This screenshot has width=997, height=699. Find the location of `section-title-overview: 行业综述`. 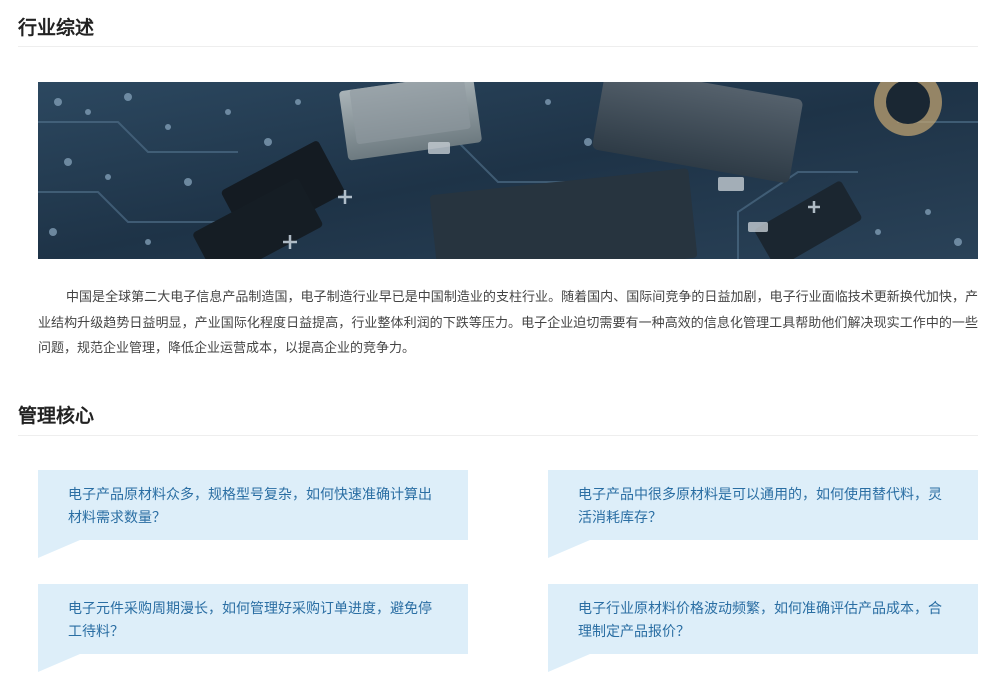

section-title-overview: 行业综述 is located at coordinates (56, 28).